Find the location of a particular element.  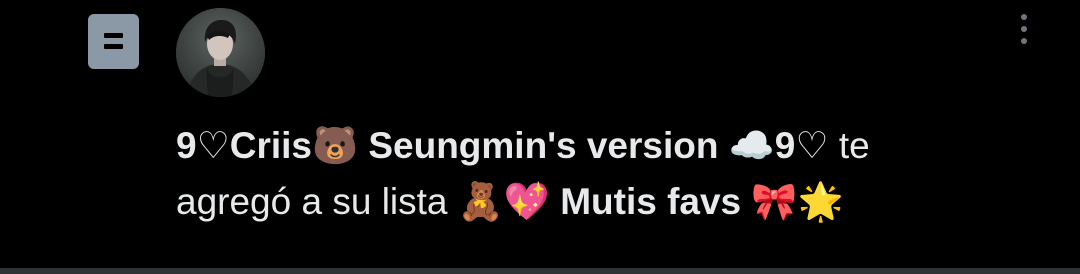

divider is located at coordinates (540, 271).